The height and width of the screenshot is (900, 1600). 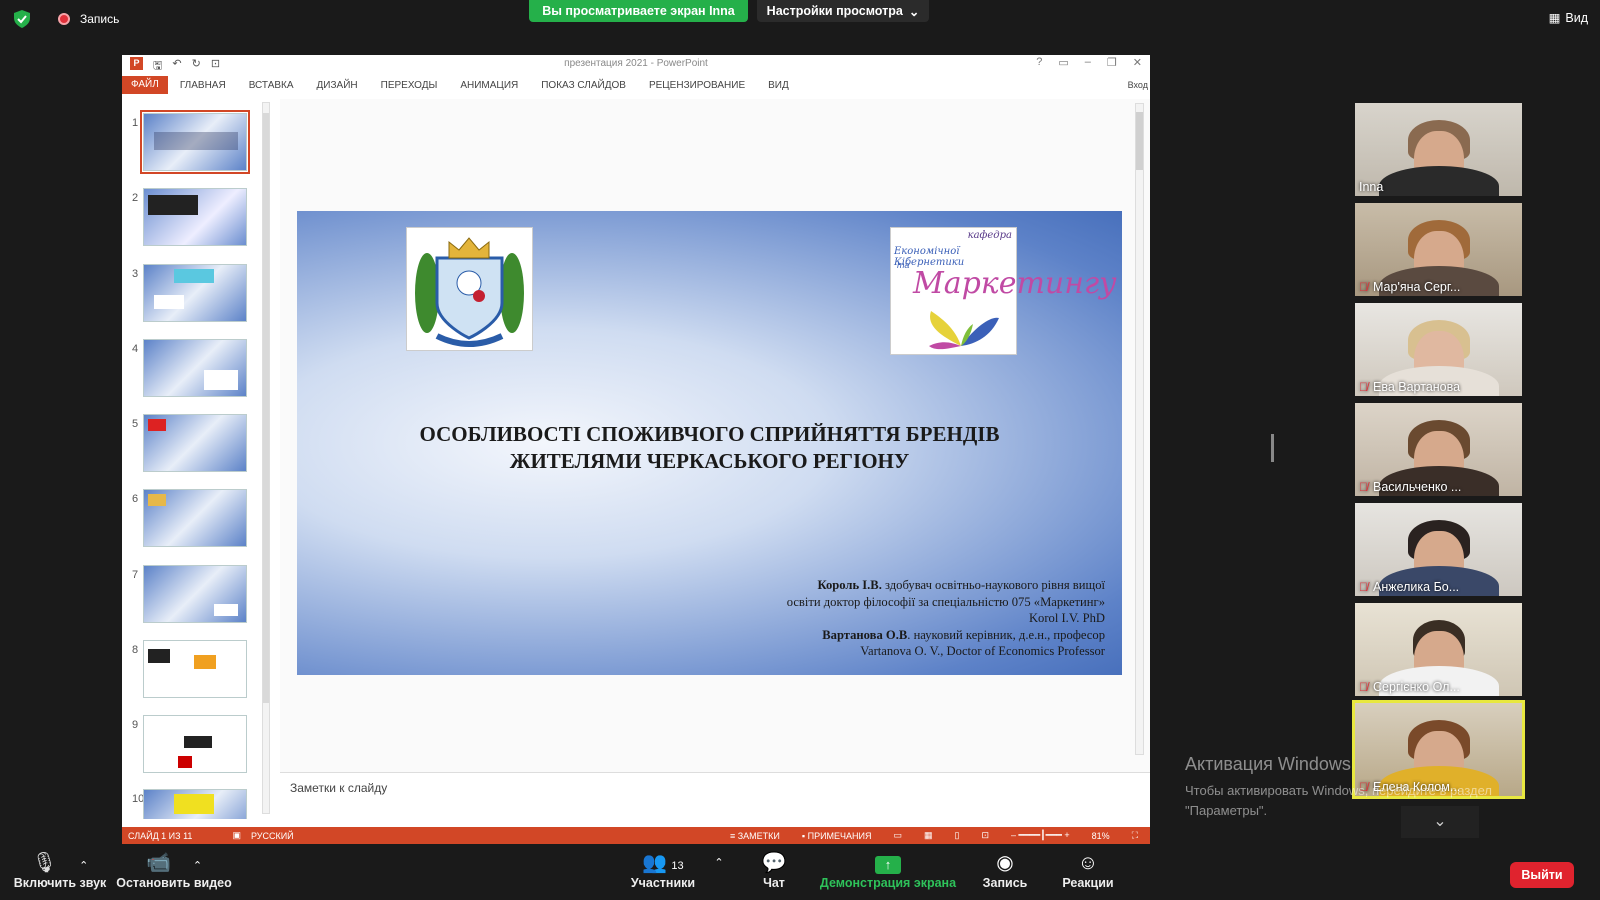 What do you see at coordinates (663, 870) in the screenshot?
I see `participants-button: 👥 13 Участники` at bounding box center [663, 870].